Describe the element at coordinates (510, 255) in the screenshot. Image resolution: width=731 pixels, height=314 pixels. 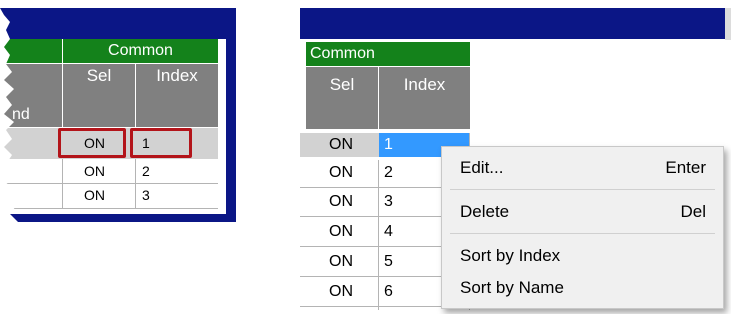
I see `menu-item-label: Sort by Index` at that location.